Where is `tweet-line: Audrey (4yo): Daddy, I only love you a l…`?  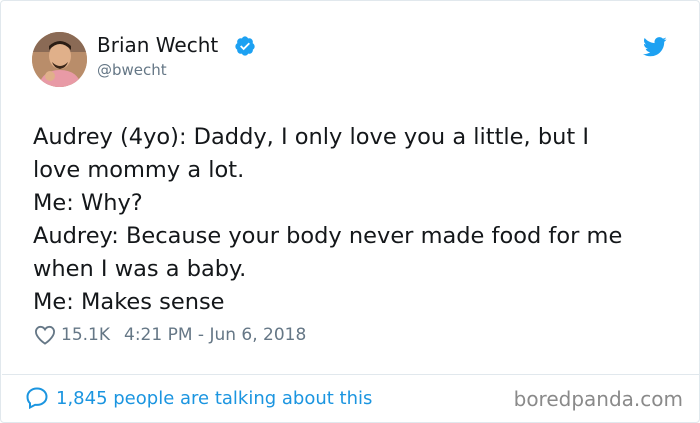 tweet-line: Audrey (4yo): Daddy, I only love you a l… is located at coordinates (311, 137).